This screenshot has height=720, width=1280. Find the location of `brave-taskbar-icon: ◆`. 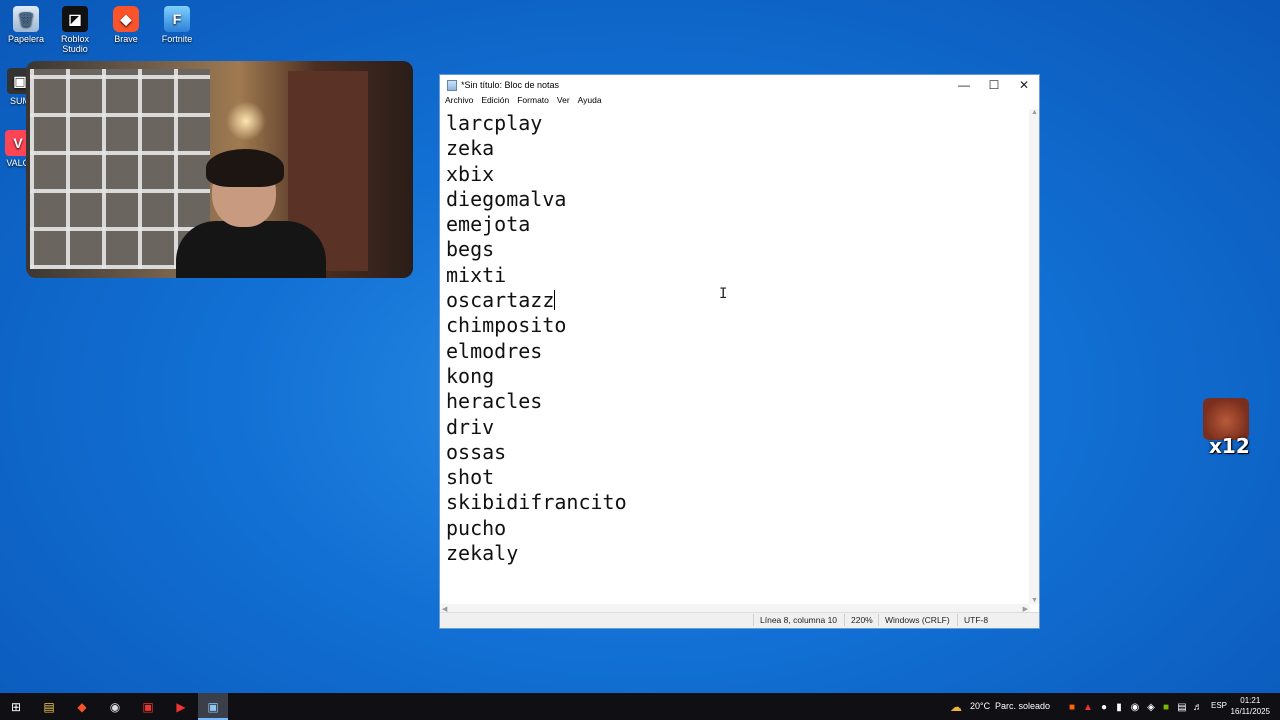

brave-taskbar-icon: ◆ is located at coordinates (82, 707).